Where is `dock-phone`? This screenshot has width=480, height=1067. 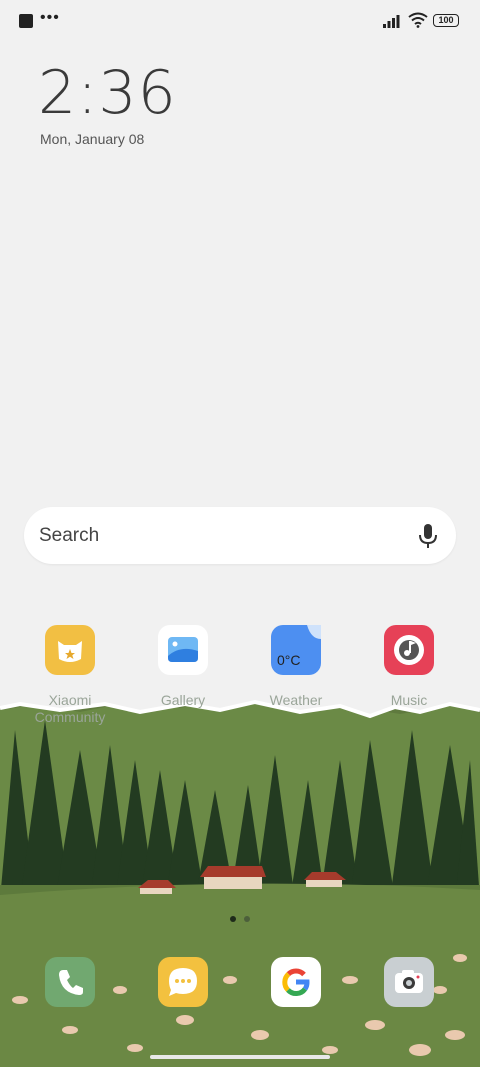
dock-phone is located at coordinates (70, 982).